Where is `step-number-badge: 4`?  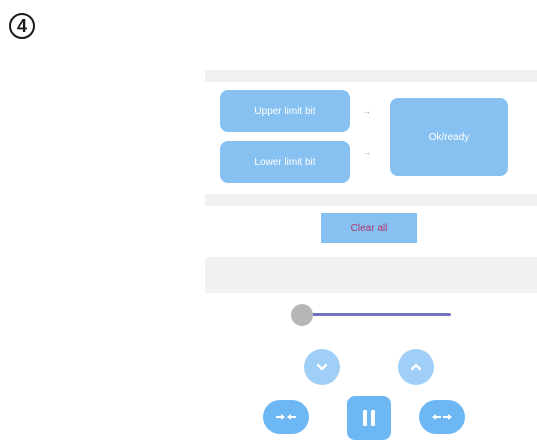 step-number-badge: 4 is located at coordinates (22, 26).